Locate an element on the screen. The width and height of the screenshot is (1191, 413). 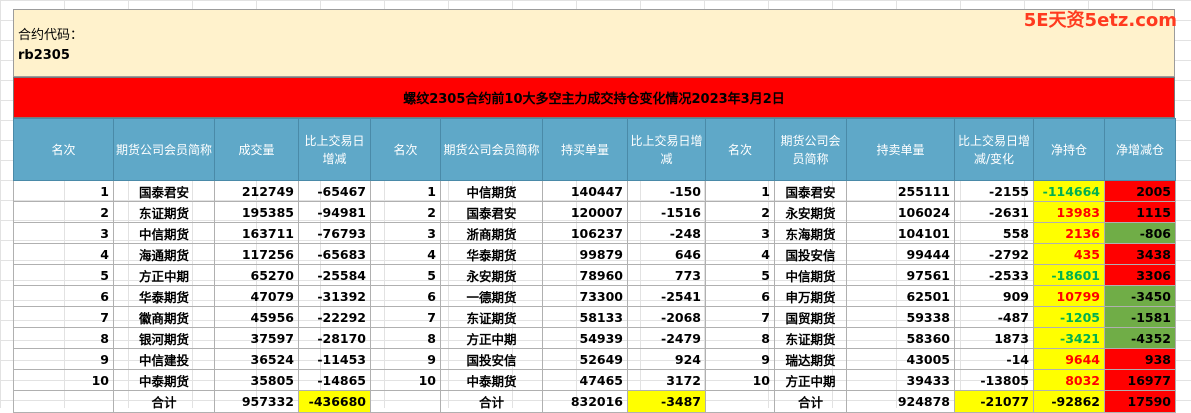
cell-long-position: 58133 is located at coordinates (585, 317).